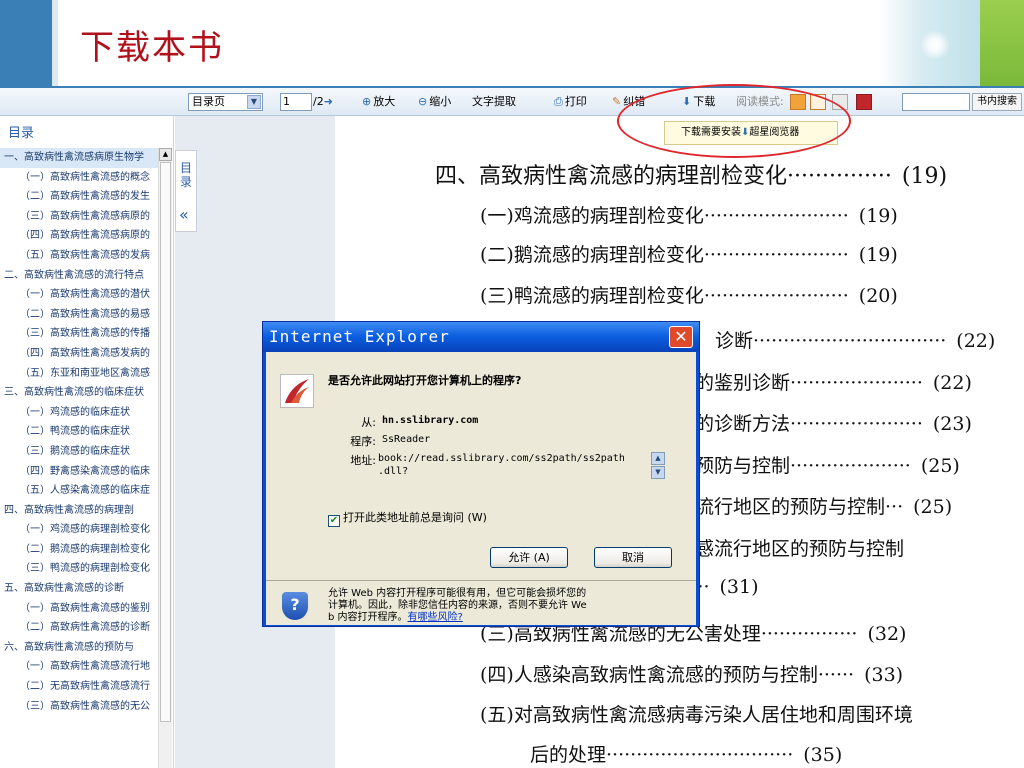  I want to click on zoom-in-icon: ⊕, so click(367, 101).